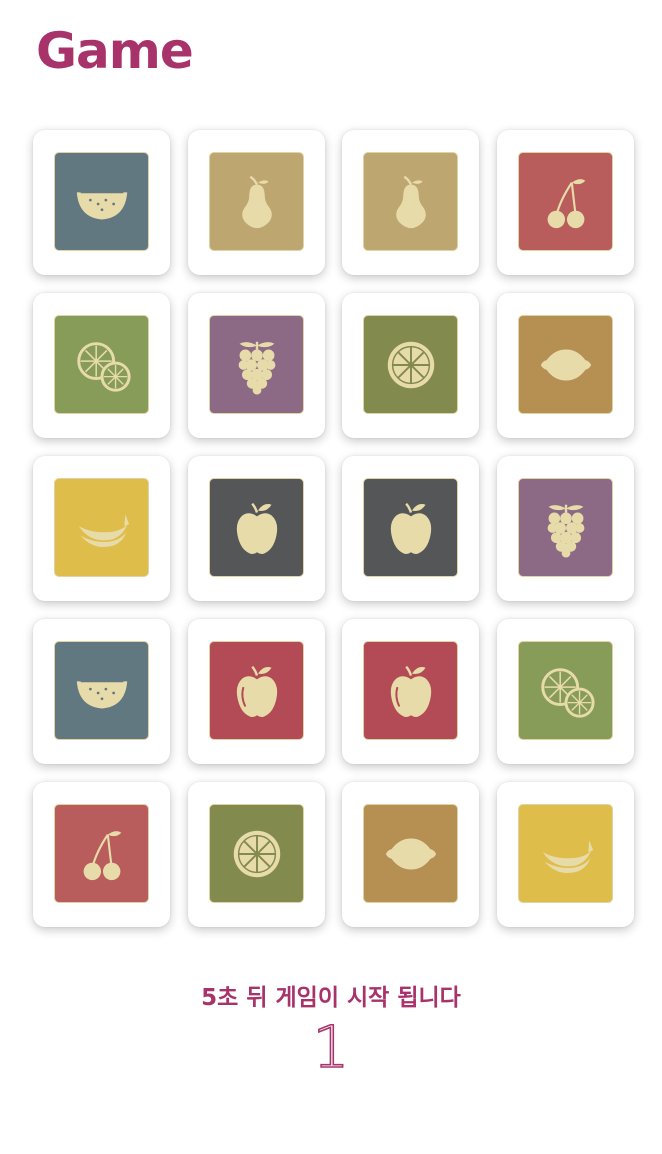 This screenshot has height=1154, width=662. Describe the element at coordinates (331, 998) in the screenshot. I see `start-countdown-message: 5초 뒤 게임이 시작 됩니다` at that location.